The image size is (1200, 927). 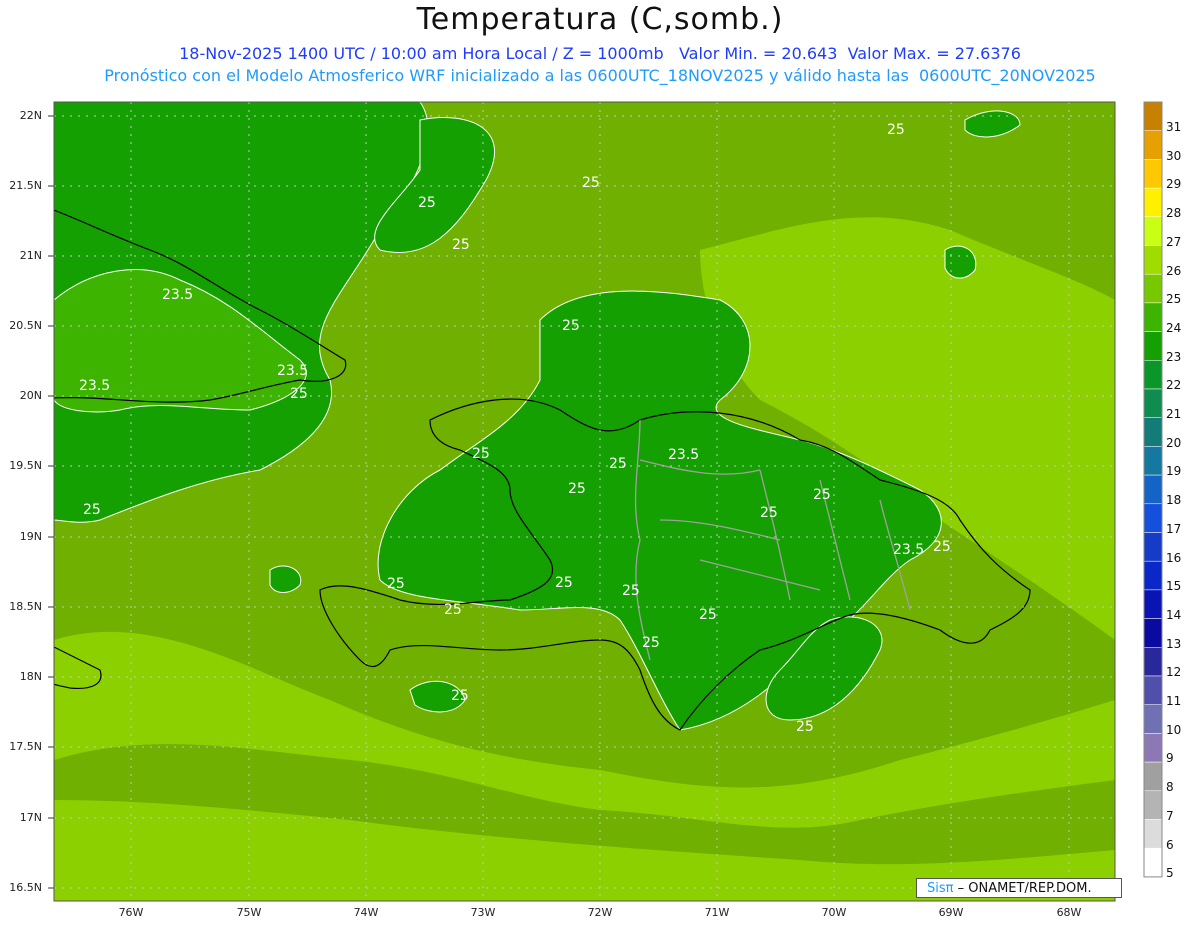 What do you see at coordinates (600, 912) in the screenshot?
I see `lon-label: 72W` at bounding box center [600, 912].